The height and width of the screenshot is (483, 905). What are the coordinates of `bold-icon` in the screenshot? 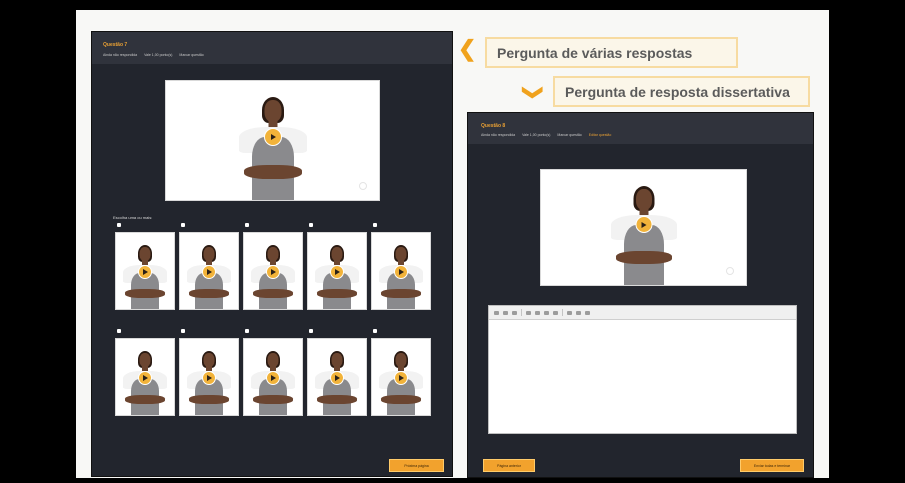 It's located at (505, 312).